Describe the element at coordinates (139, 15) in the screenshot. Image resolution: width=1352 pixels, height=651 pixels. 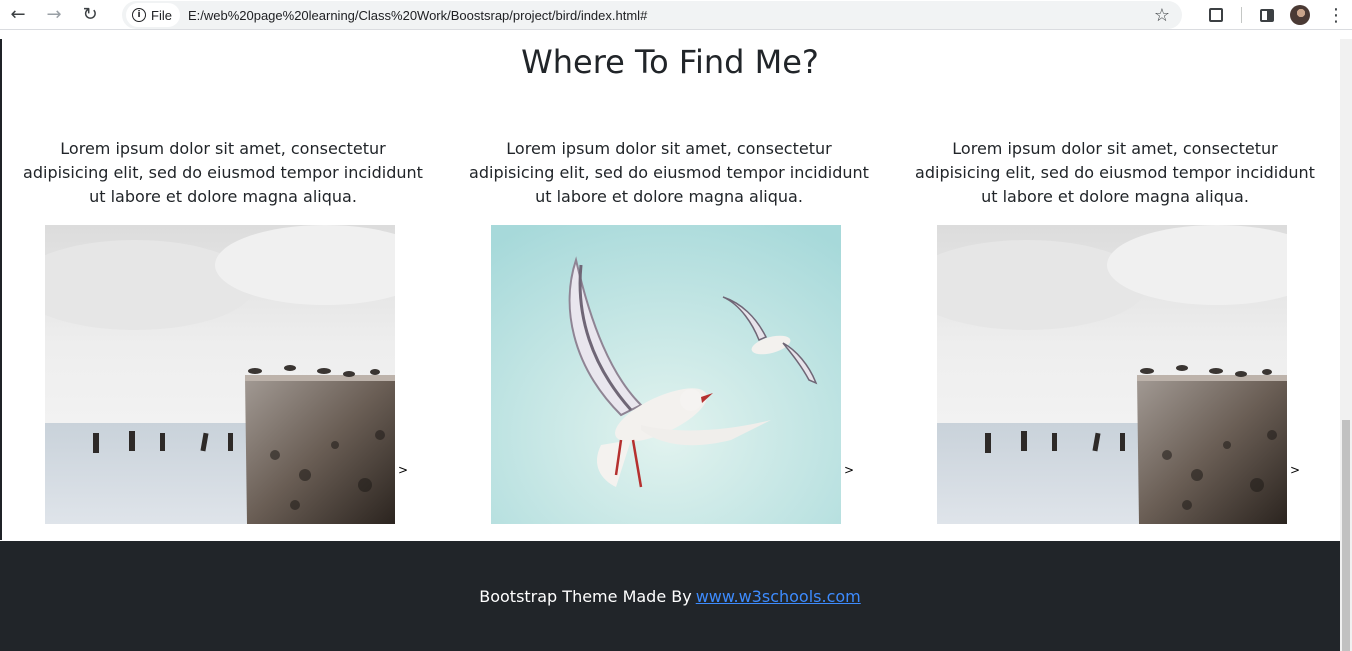
I see `info-icon: i` at that location.